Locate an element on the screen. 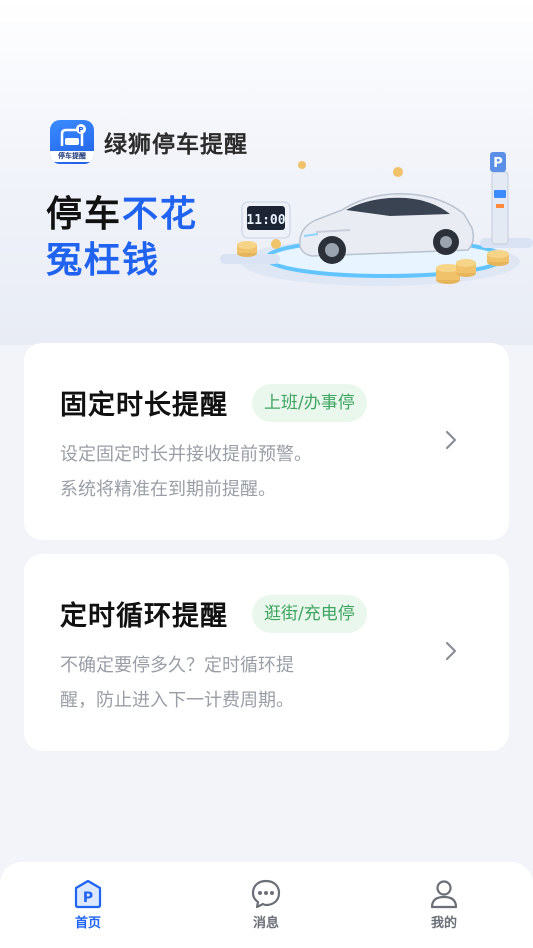  tab-profile: 我的 is located at coordinates (444, 904).